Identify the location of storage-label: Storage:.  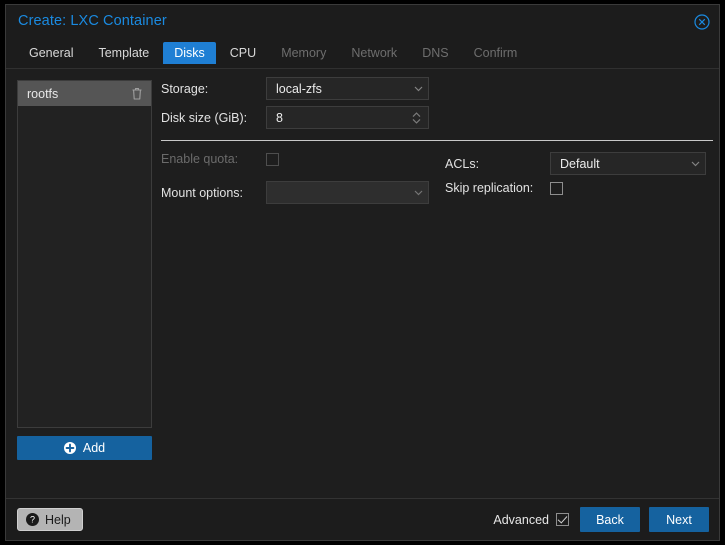
(185, 88).